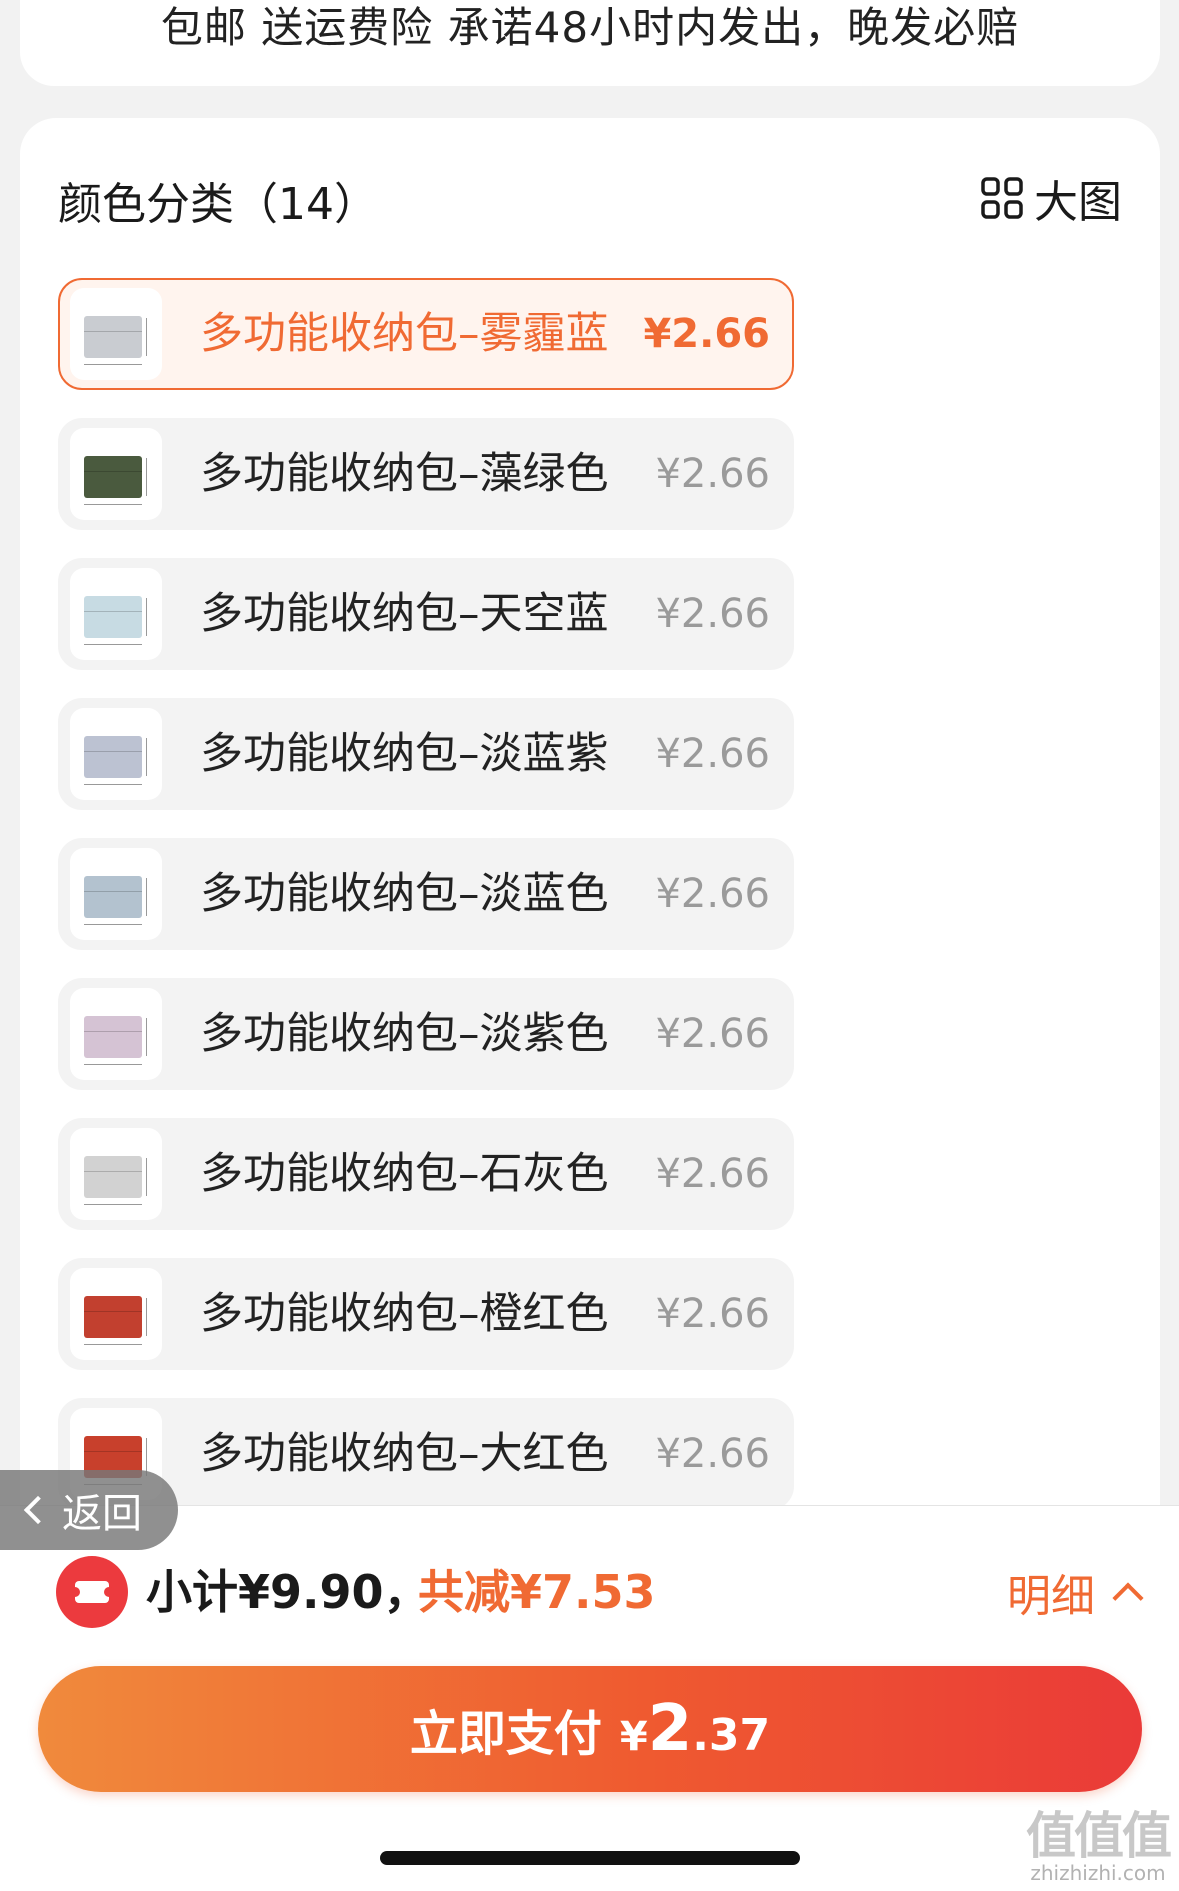  I want to click on home-indicator, so click(590, 1858).